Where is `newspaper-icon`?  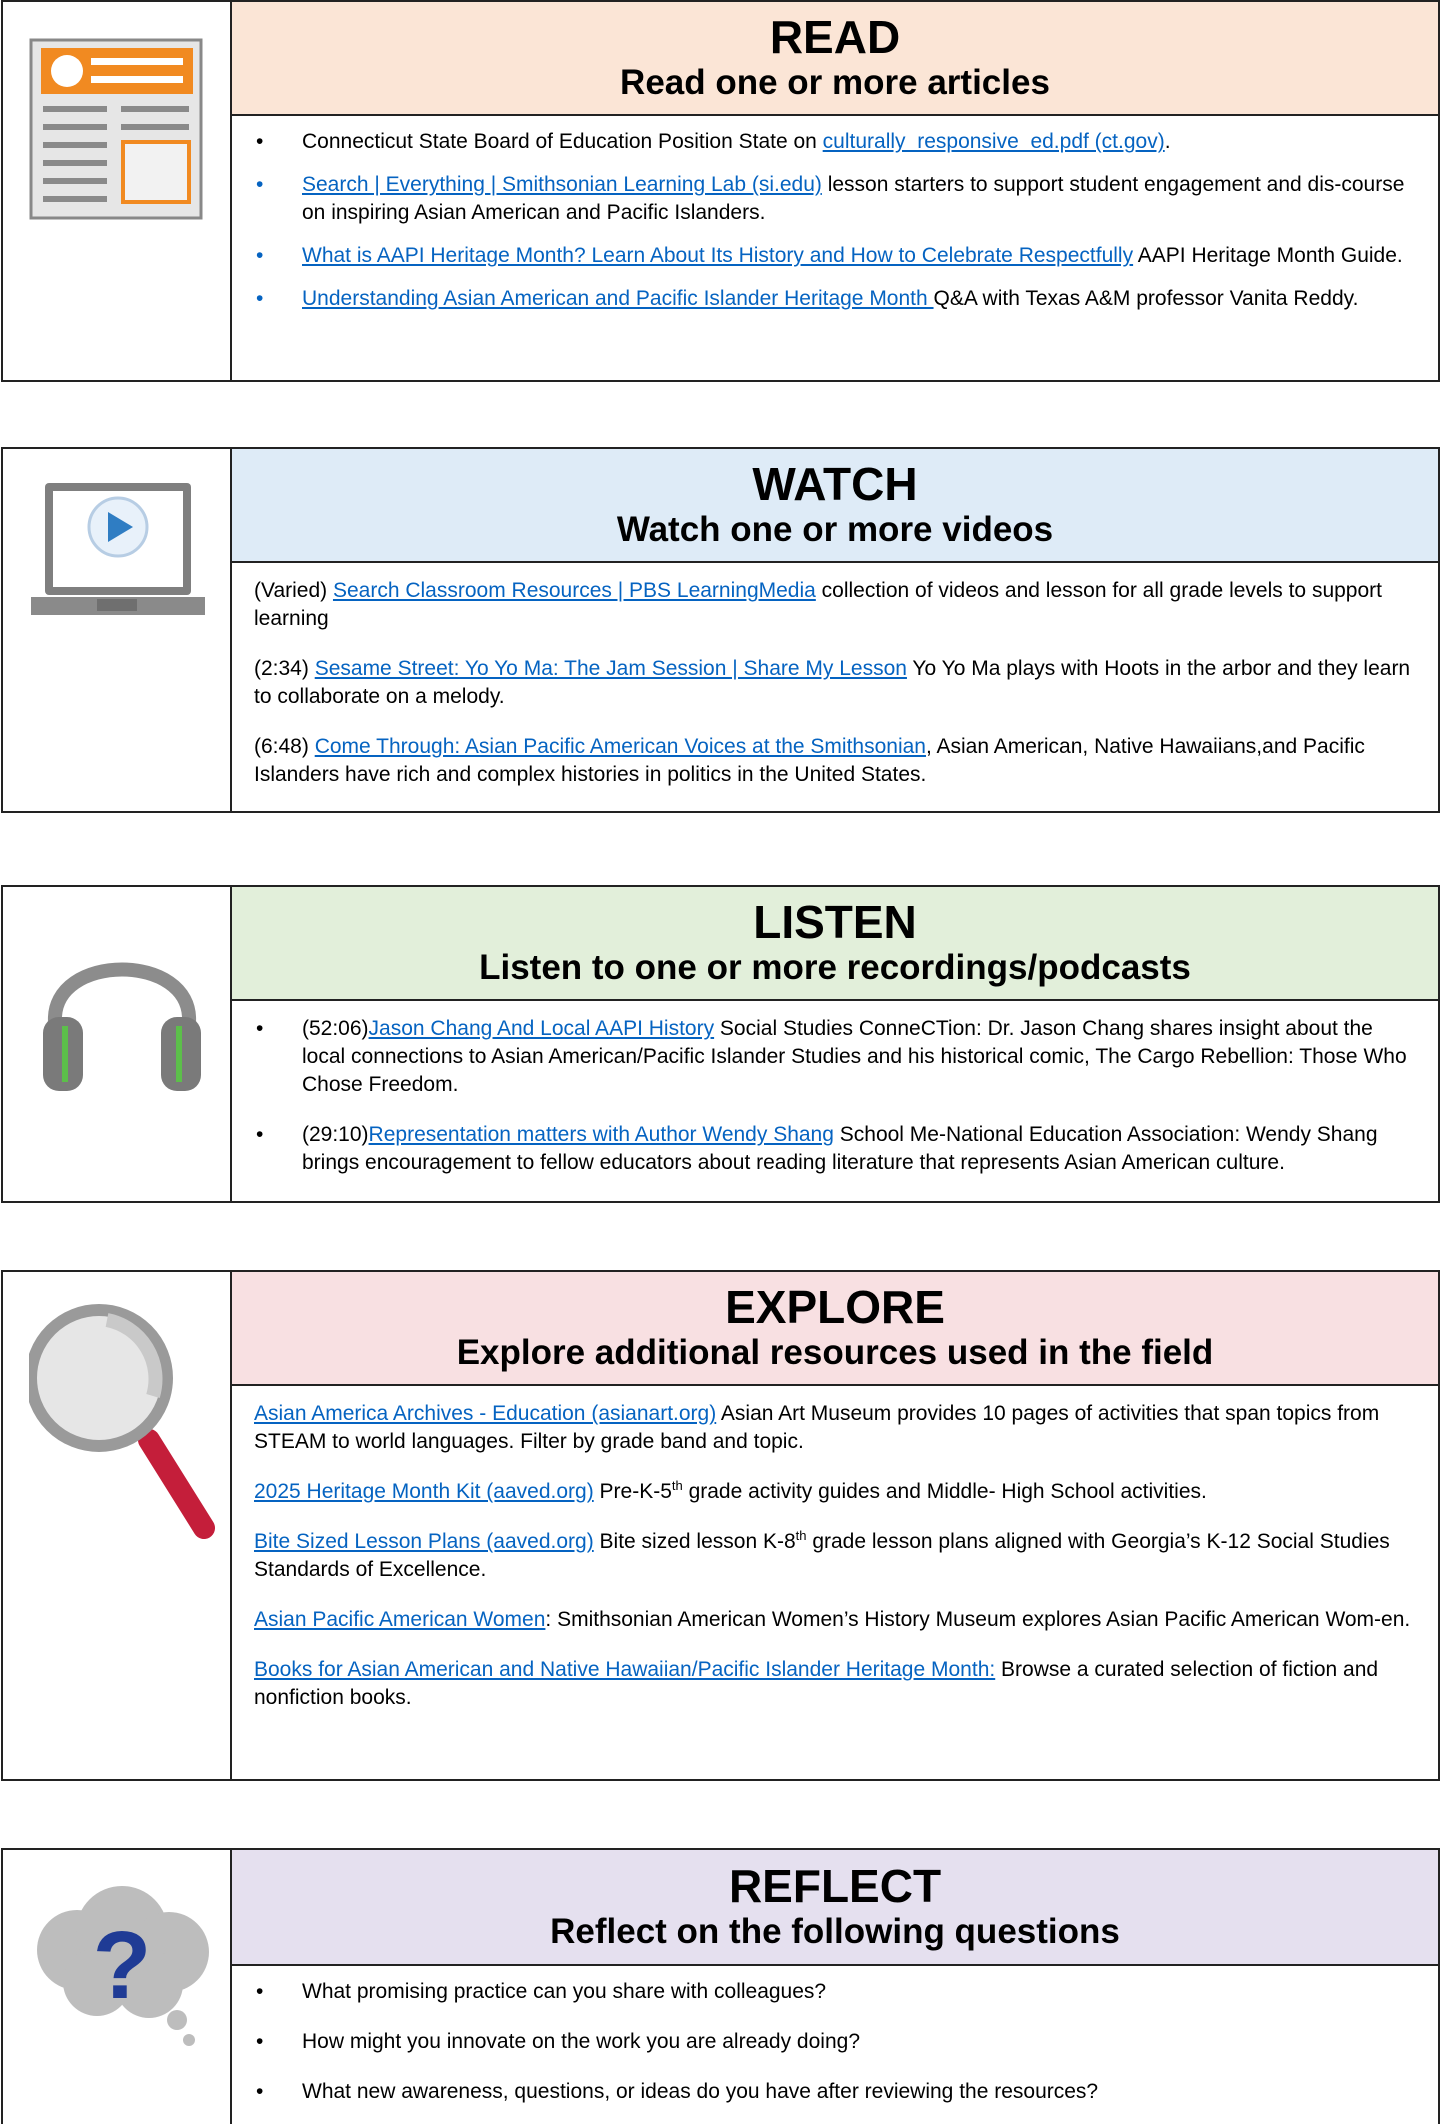
newspaper-icon is located at coordinates (116, 129).